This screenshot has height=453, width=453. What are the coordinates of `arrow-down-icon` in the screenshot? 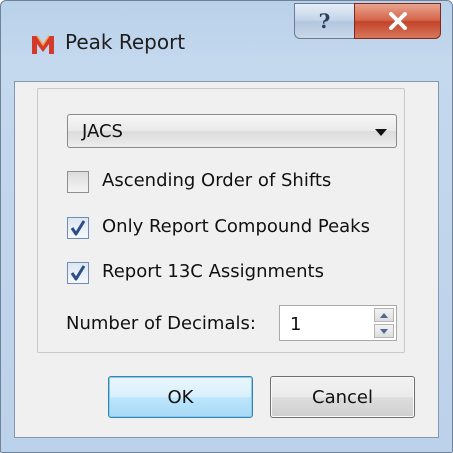 It's located at (384, 331).